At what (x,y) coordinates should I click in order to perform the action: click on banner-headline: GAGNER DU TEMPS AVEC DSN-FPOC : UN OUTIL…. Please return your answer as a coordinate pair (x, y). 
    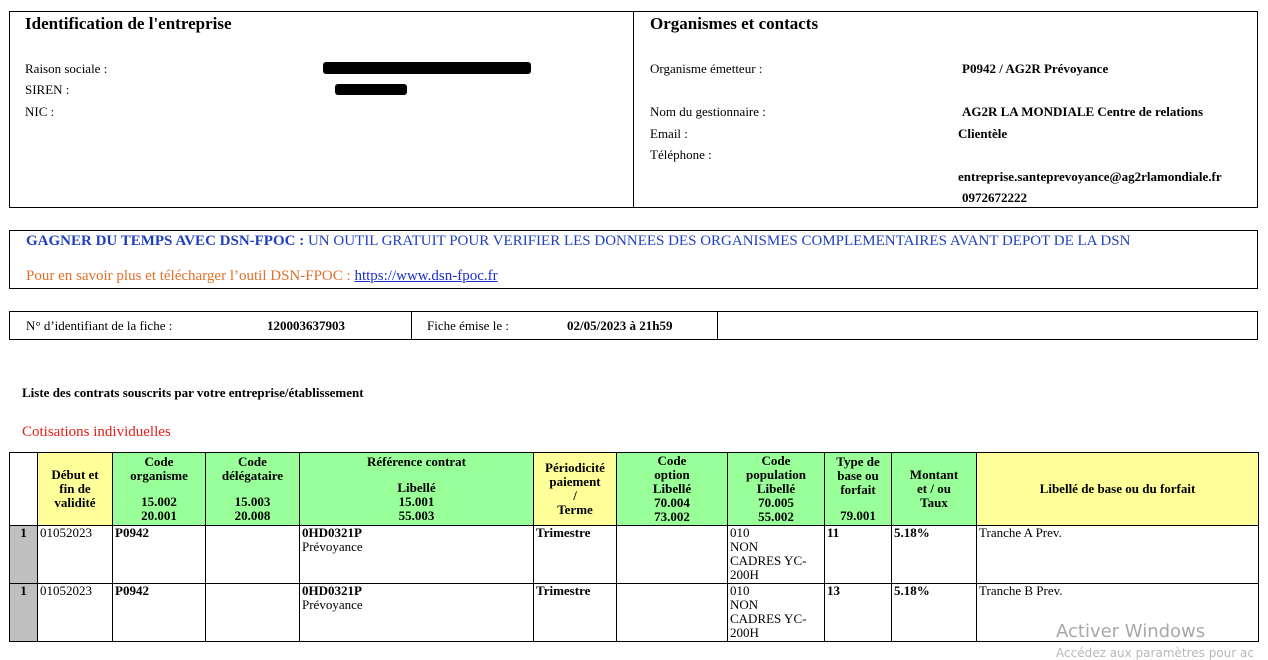
    Looking at the image, I should click on (578, 241).